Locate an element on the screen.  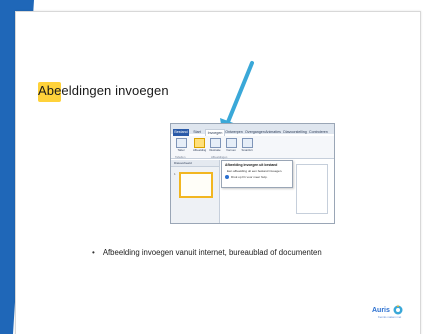
tooltip-description: Een afbeelding uit een bestand invoegen. is located at coordinates (255, 171).